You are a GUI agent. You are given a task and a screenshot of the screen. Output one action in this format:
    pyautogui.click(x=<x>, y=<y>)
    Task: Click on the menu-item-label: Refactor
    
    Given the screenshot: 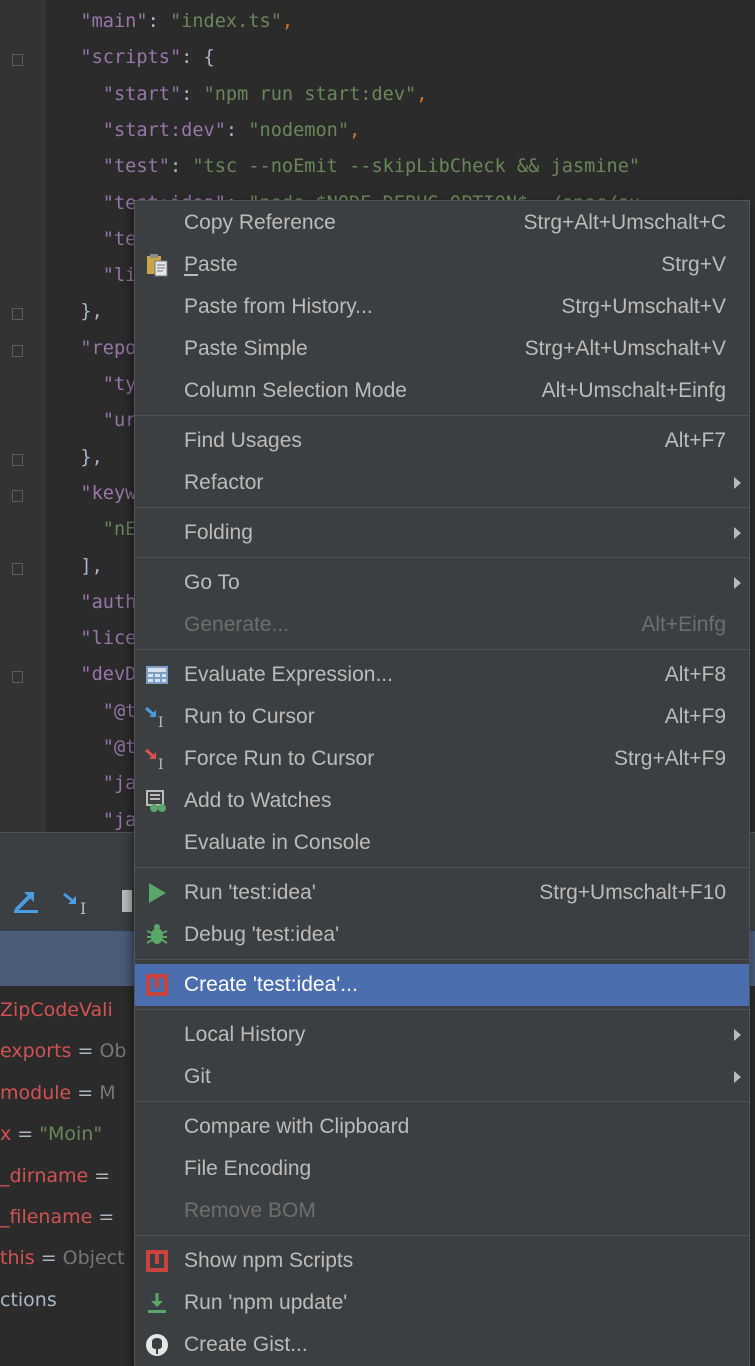 What is the action you would take?
    pyautogui.click(x=224, y=482)
    